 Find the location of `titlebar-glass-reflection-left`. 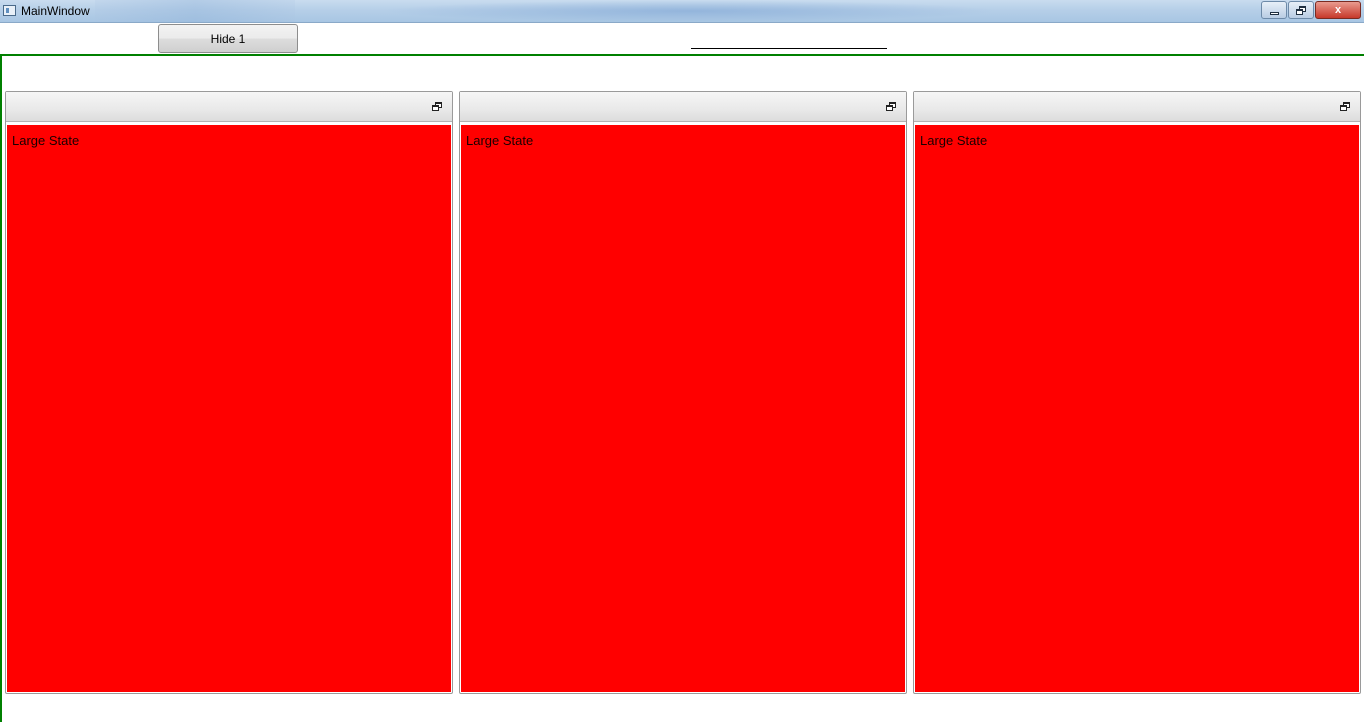

titlebar-glass-reflection-left is located at coordinates (195, 11).